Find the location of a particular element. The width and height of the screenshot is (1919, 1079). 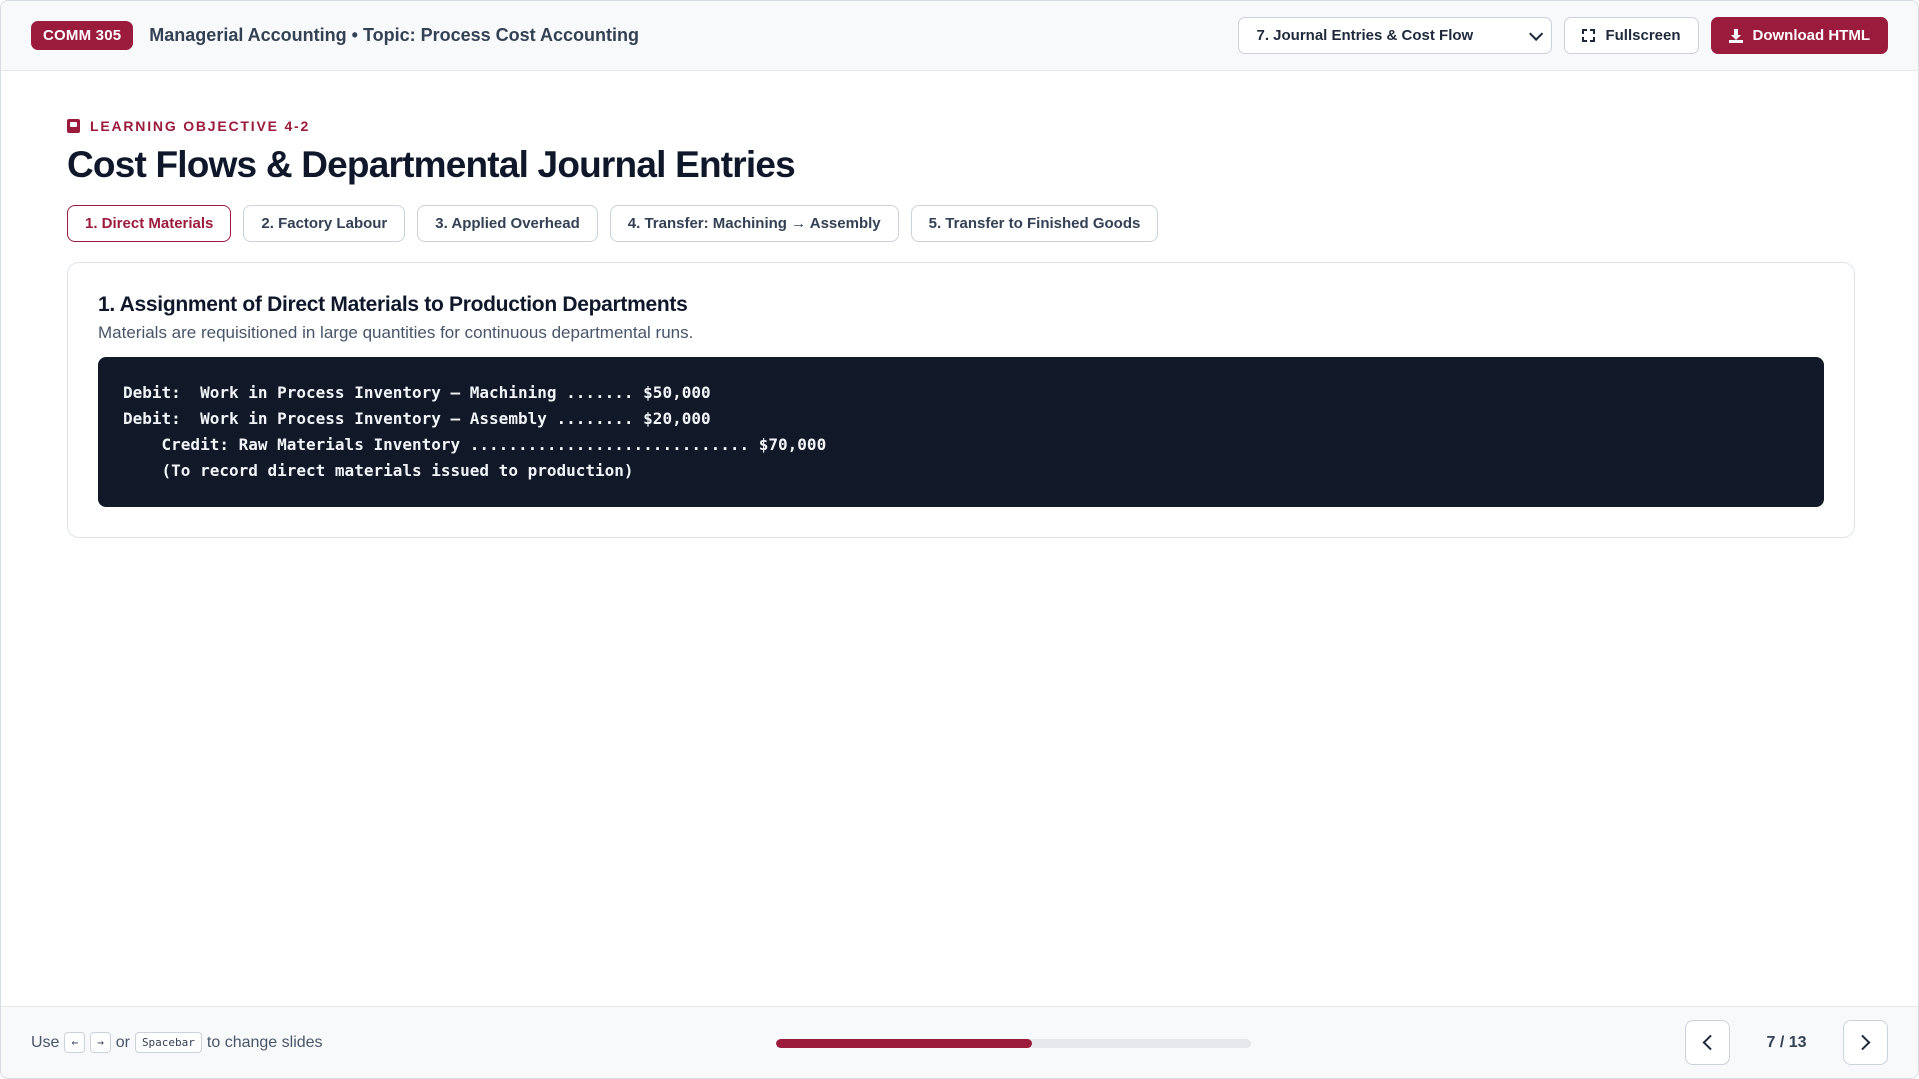

course-badge: COMM 305 is located at coordinates (82, 35).